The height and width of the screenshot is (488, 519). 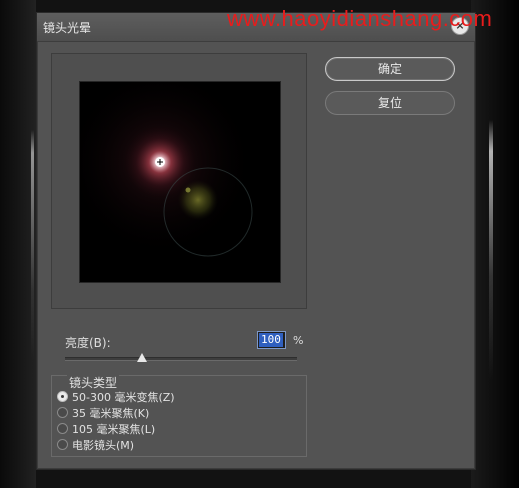 I want to click on lens-option-105mm: 105 毫米聚焦(L), so click(x=106, y=429).